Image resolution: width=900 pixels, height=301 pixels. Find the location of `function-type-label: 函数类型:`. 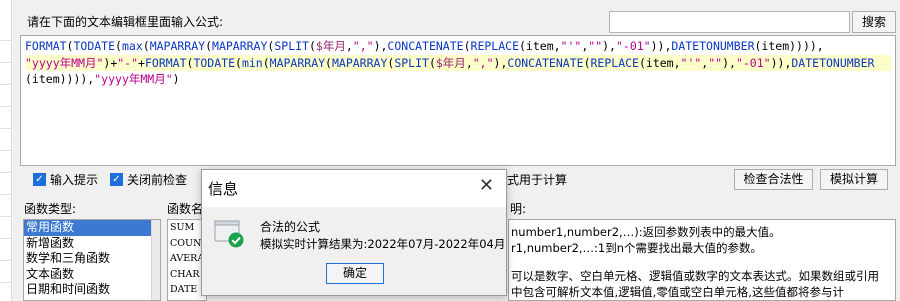

function-type-label: 函数类型: is located at coordinates (50, 209).